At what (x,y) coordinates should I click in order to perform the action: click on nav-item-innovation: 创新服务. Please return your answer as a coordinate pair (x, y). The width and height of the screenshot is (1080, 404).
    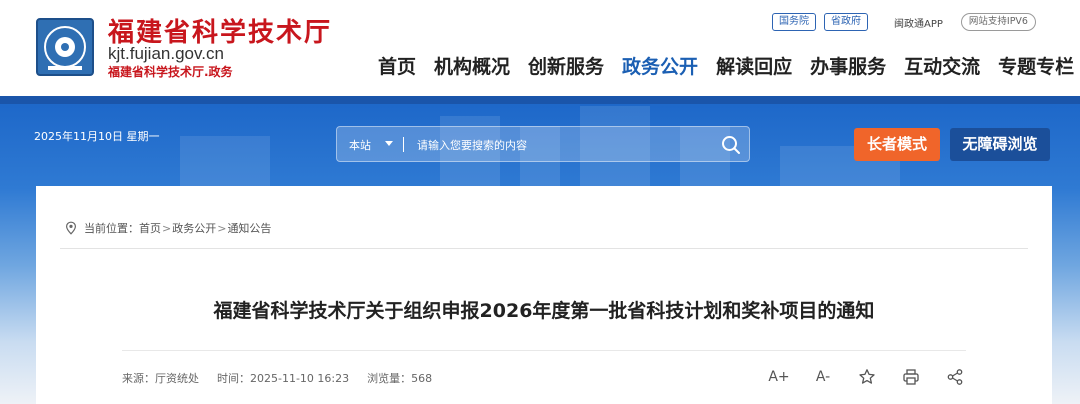
    Looking at the image, I should click on (566, 65).